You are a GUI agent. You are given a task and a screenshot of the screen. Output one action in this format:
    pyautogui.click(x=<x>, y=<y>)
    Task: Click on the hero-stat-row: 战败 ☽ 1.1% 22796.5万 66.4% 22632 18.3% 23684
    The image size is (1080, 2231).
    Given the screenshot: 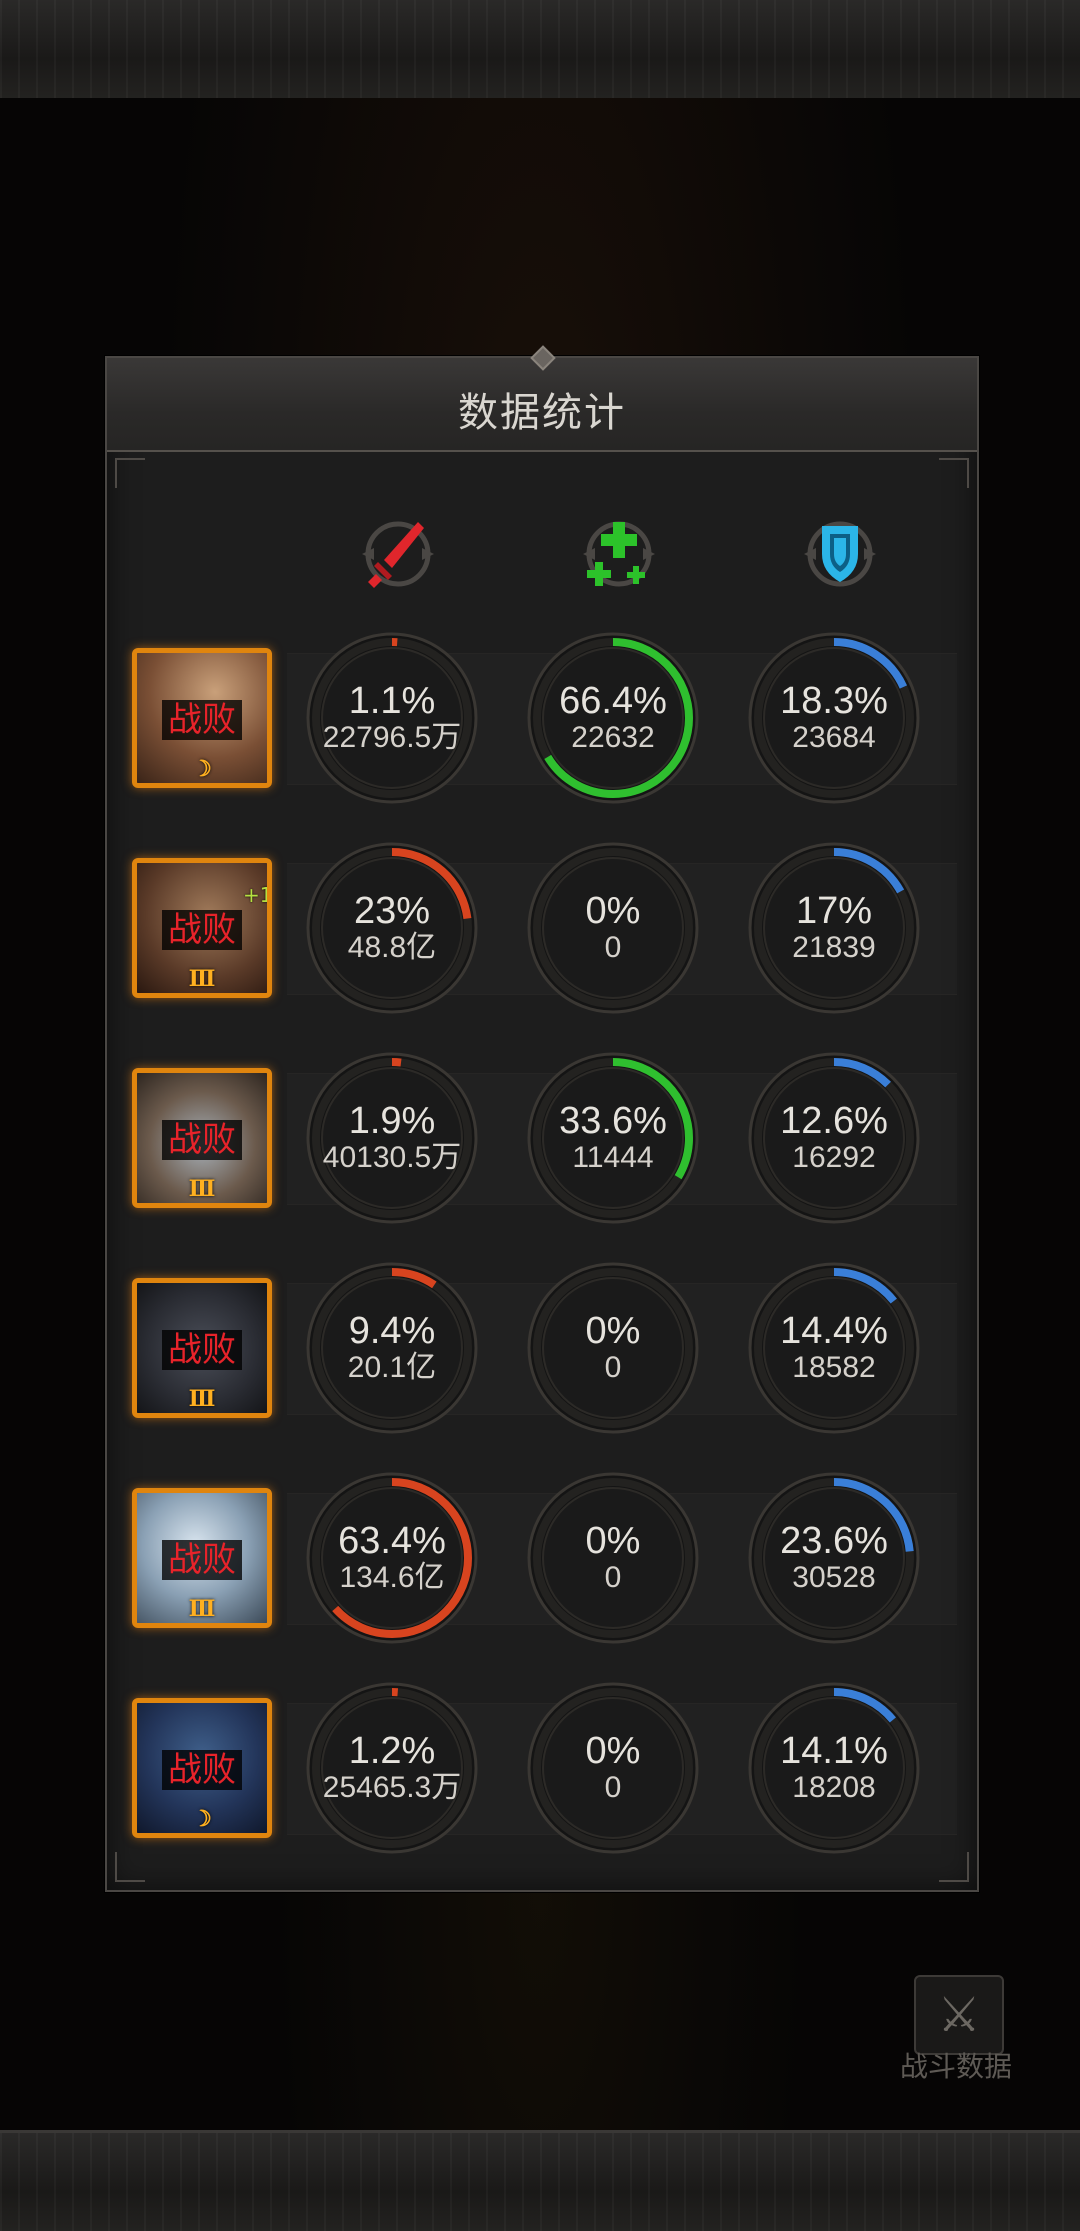 What is the action you would take?
    pyautogui.click(x=542, y=718)
    